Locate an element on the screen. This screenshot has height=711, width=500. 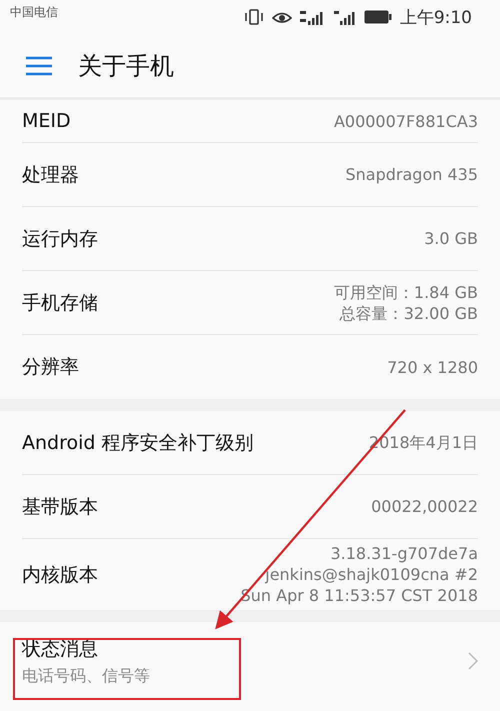
setting-label: 运行内存 is located at coordinates (60, 239).